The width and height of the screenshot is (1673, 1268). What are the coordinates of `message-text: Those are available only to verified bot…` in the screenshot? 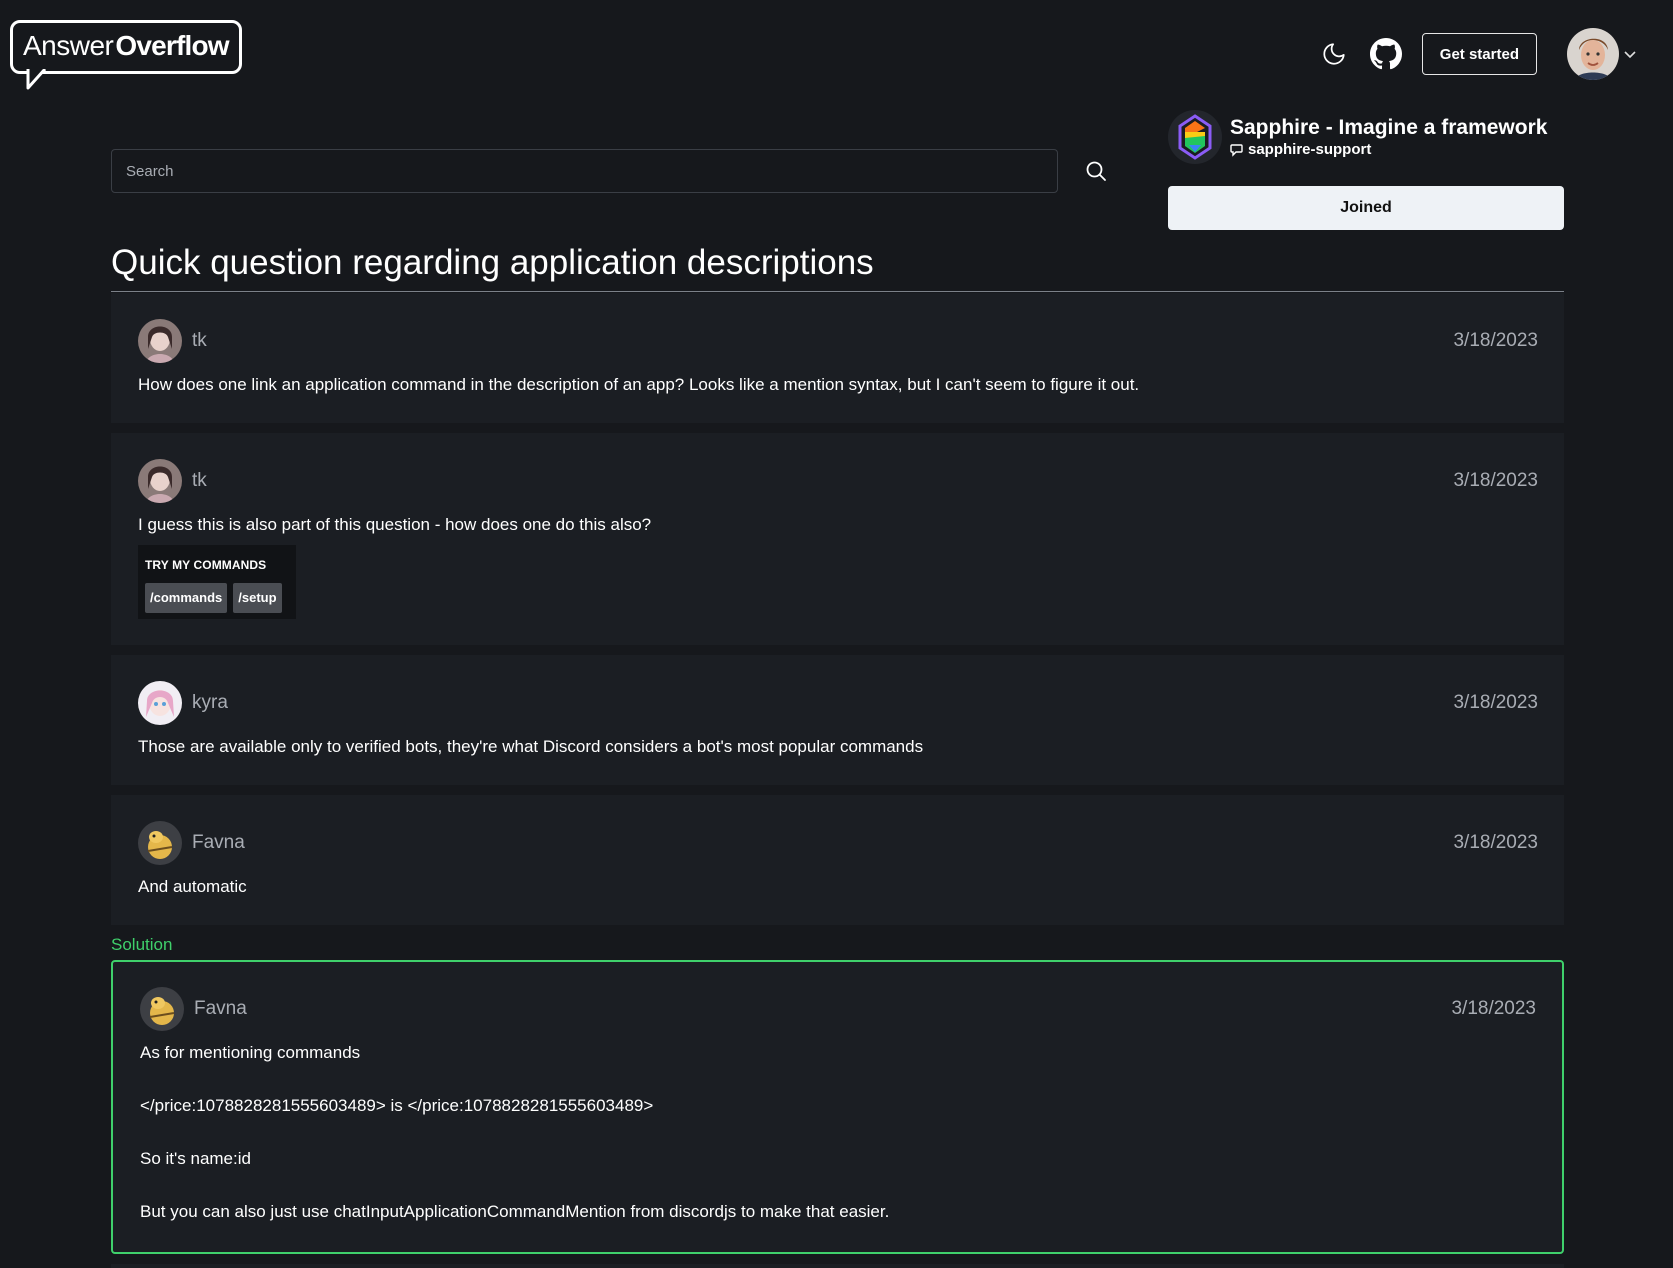 It's located at (531, 746).